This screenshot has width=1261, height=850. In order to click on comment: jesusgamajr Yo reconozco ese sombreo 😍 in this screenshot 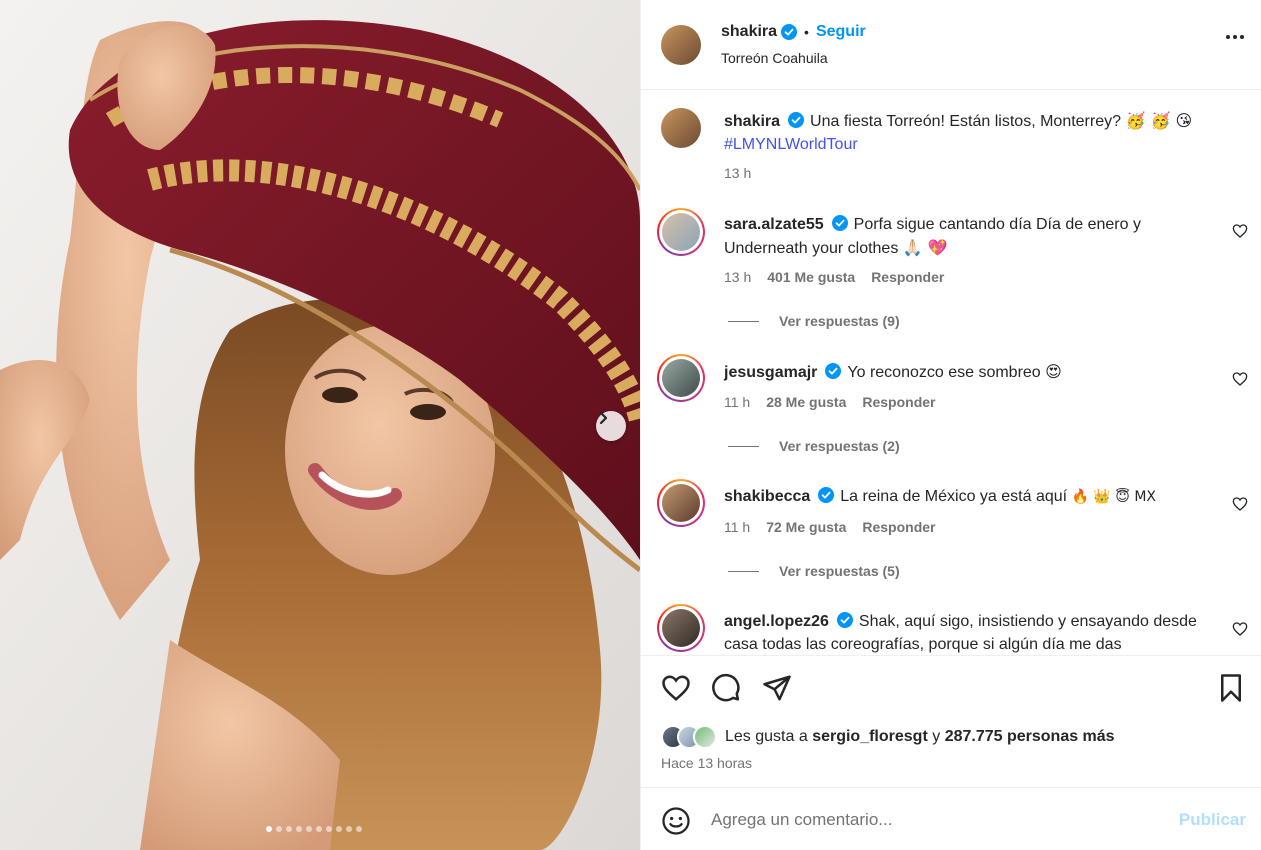, I will do `click(964, 372)`.